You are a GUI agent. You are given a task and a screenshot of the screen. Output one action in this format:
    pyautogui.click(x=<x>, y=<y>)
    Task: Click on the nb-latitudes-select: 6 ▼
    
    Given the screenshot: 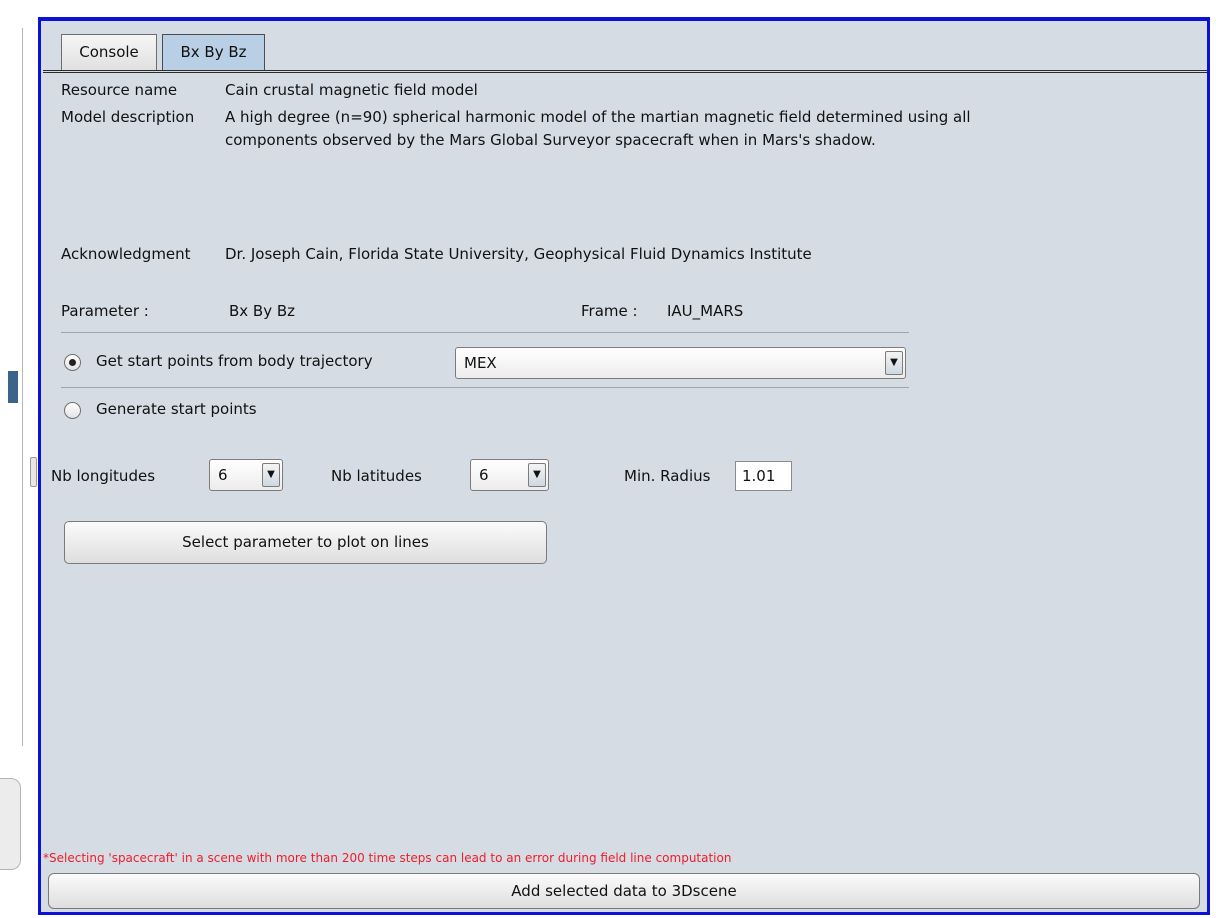 What is the action you would take?
    pyautogui.click(x=509, y=475)
    